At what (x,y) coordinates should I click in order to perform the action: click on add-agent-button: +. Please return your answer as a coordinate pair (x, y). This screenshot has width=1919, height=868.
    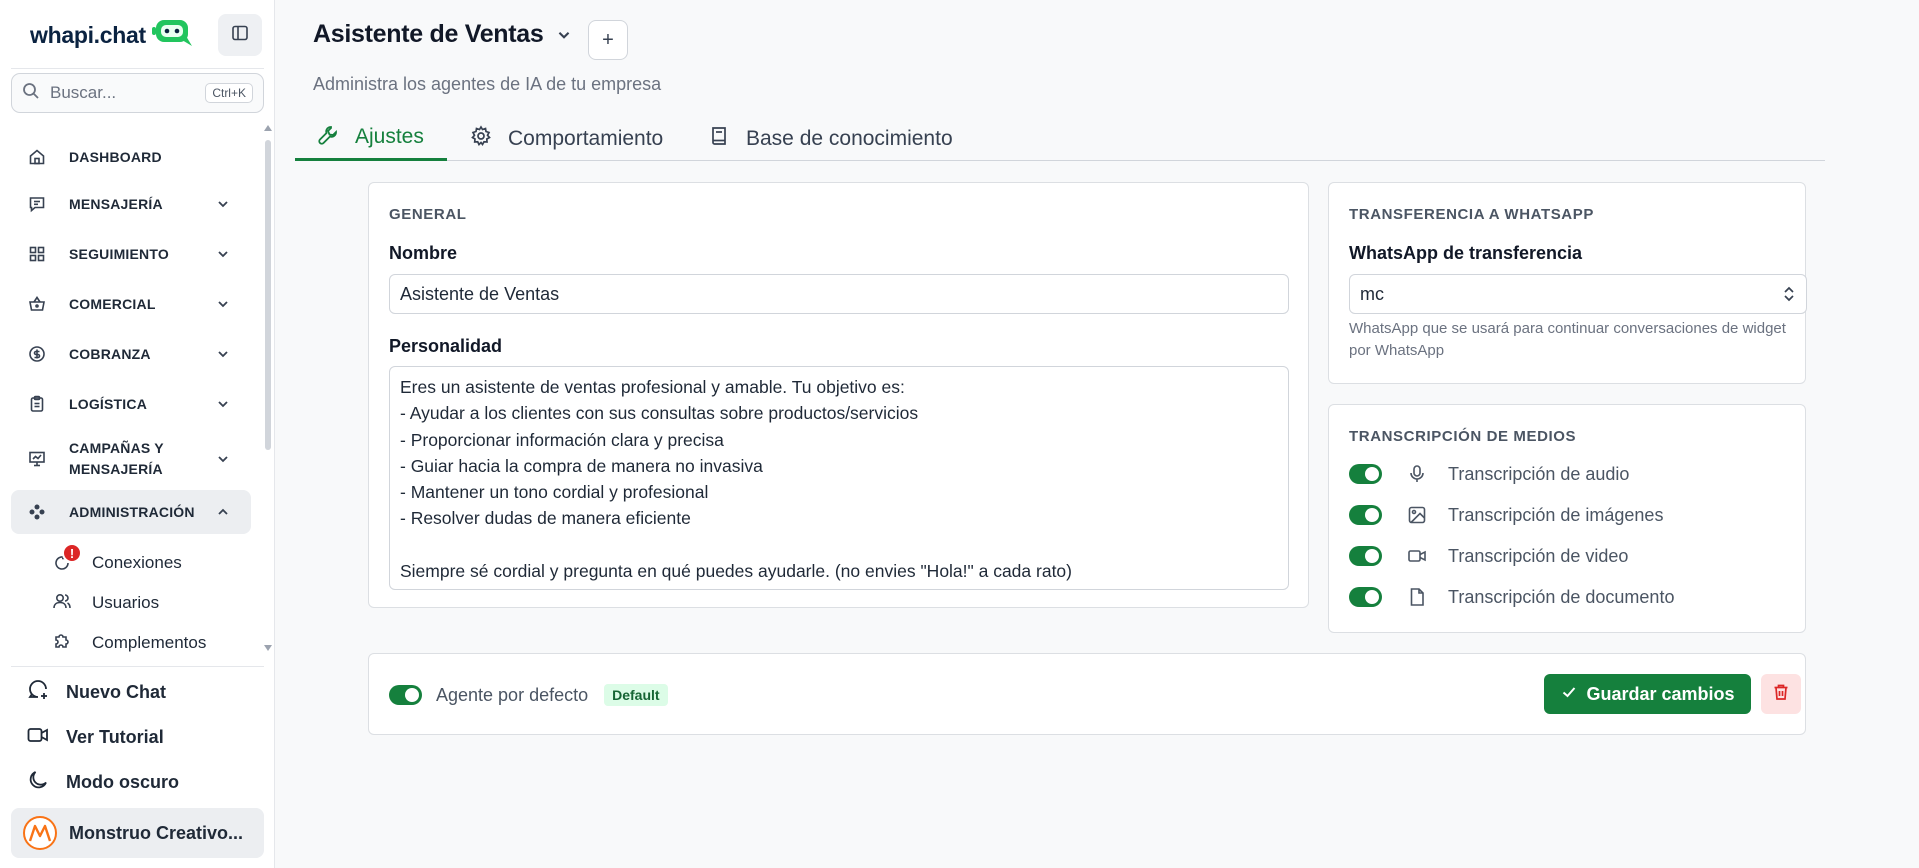
    Looking at the image, I should click on (608, 40).